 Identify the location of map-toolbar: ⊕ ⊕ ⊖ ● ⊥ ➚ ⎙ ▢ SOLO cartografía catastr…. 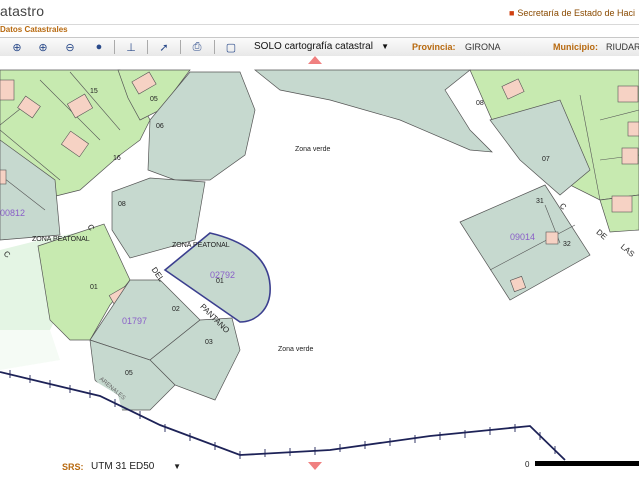
(319, 47).